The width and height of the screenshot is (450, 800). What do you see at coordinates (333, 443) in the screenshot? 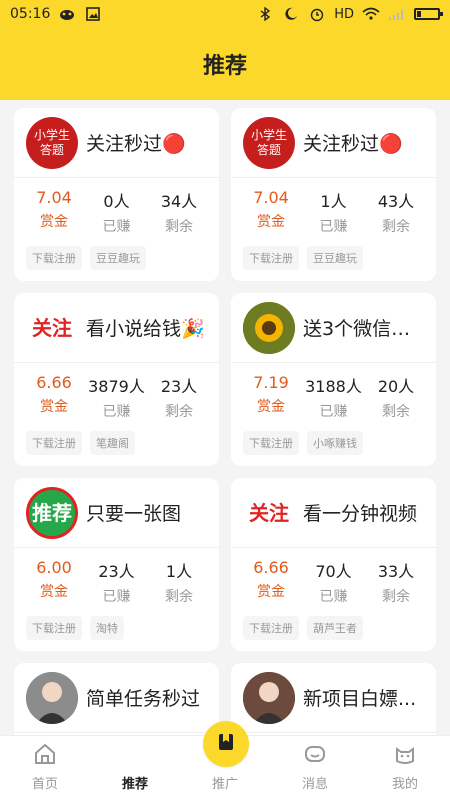
I see `task-tags: 下载注册 小啄赚钱` at bounding box center [333, 443].